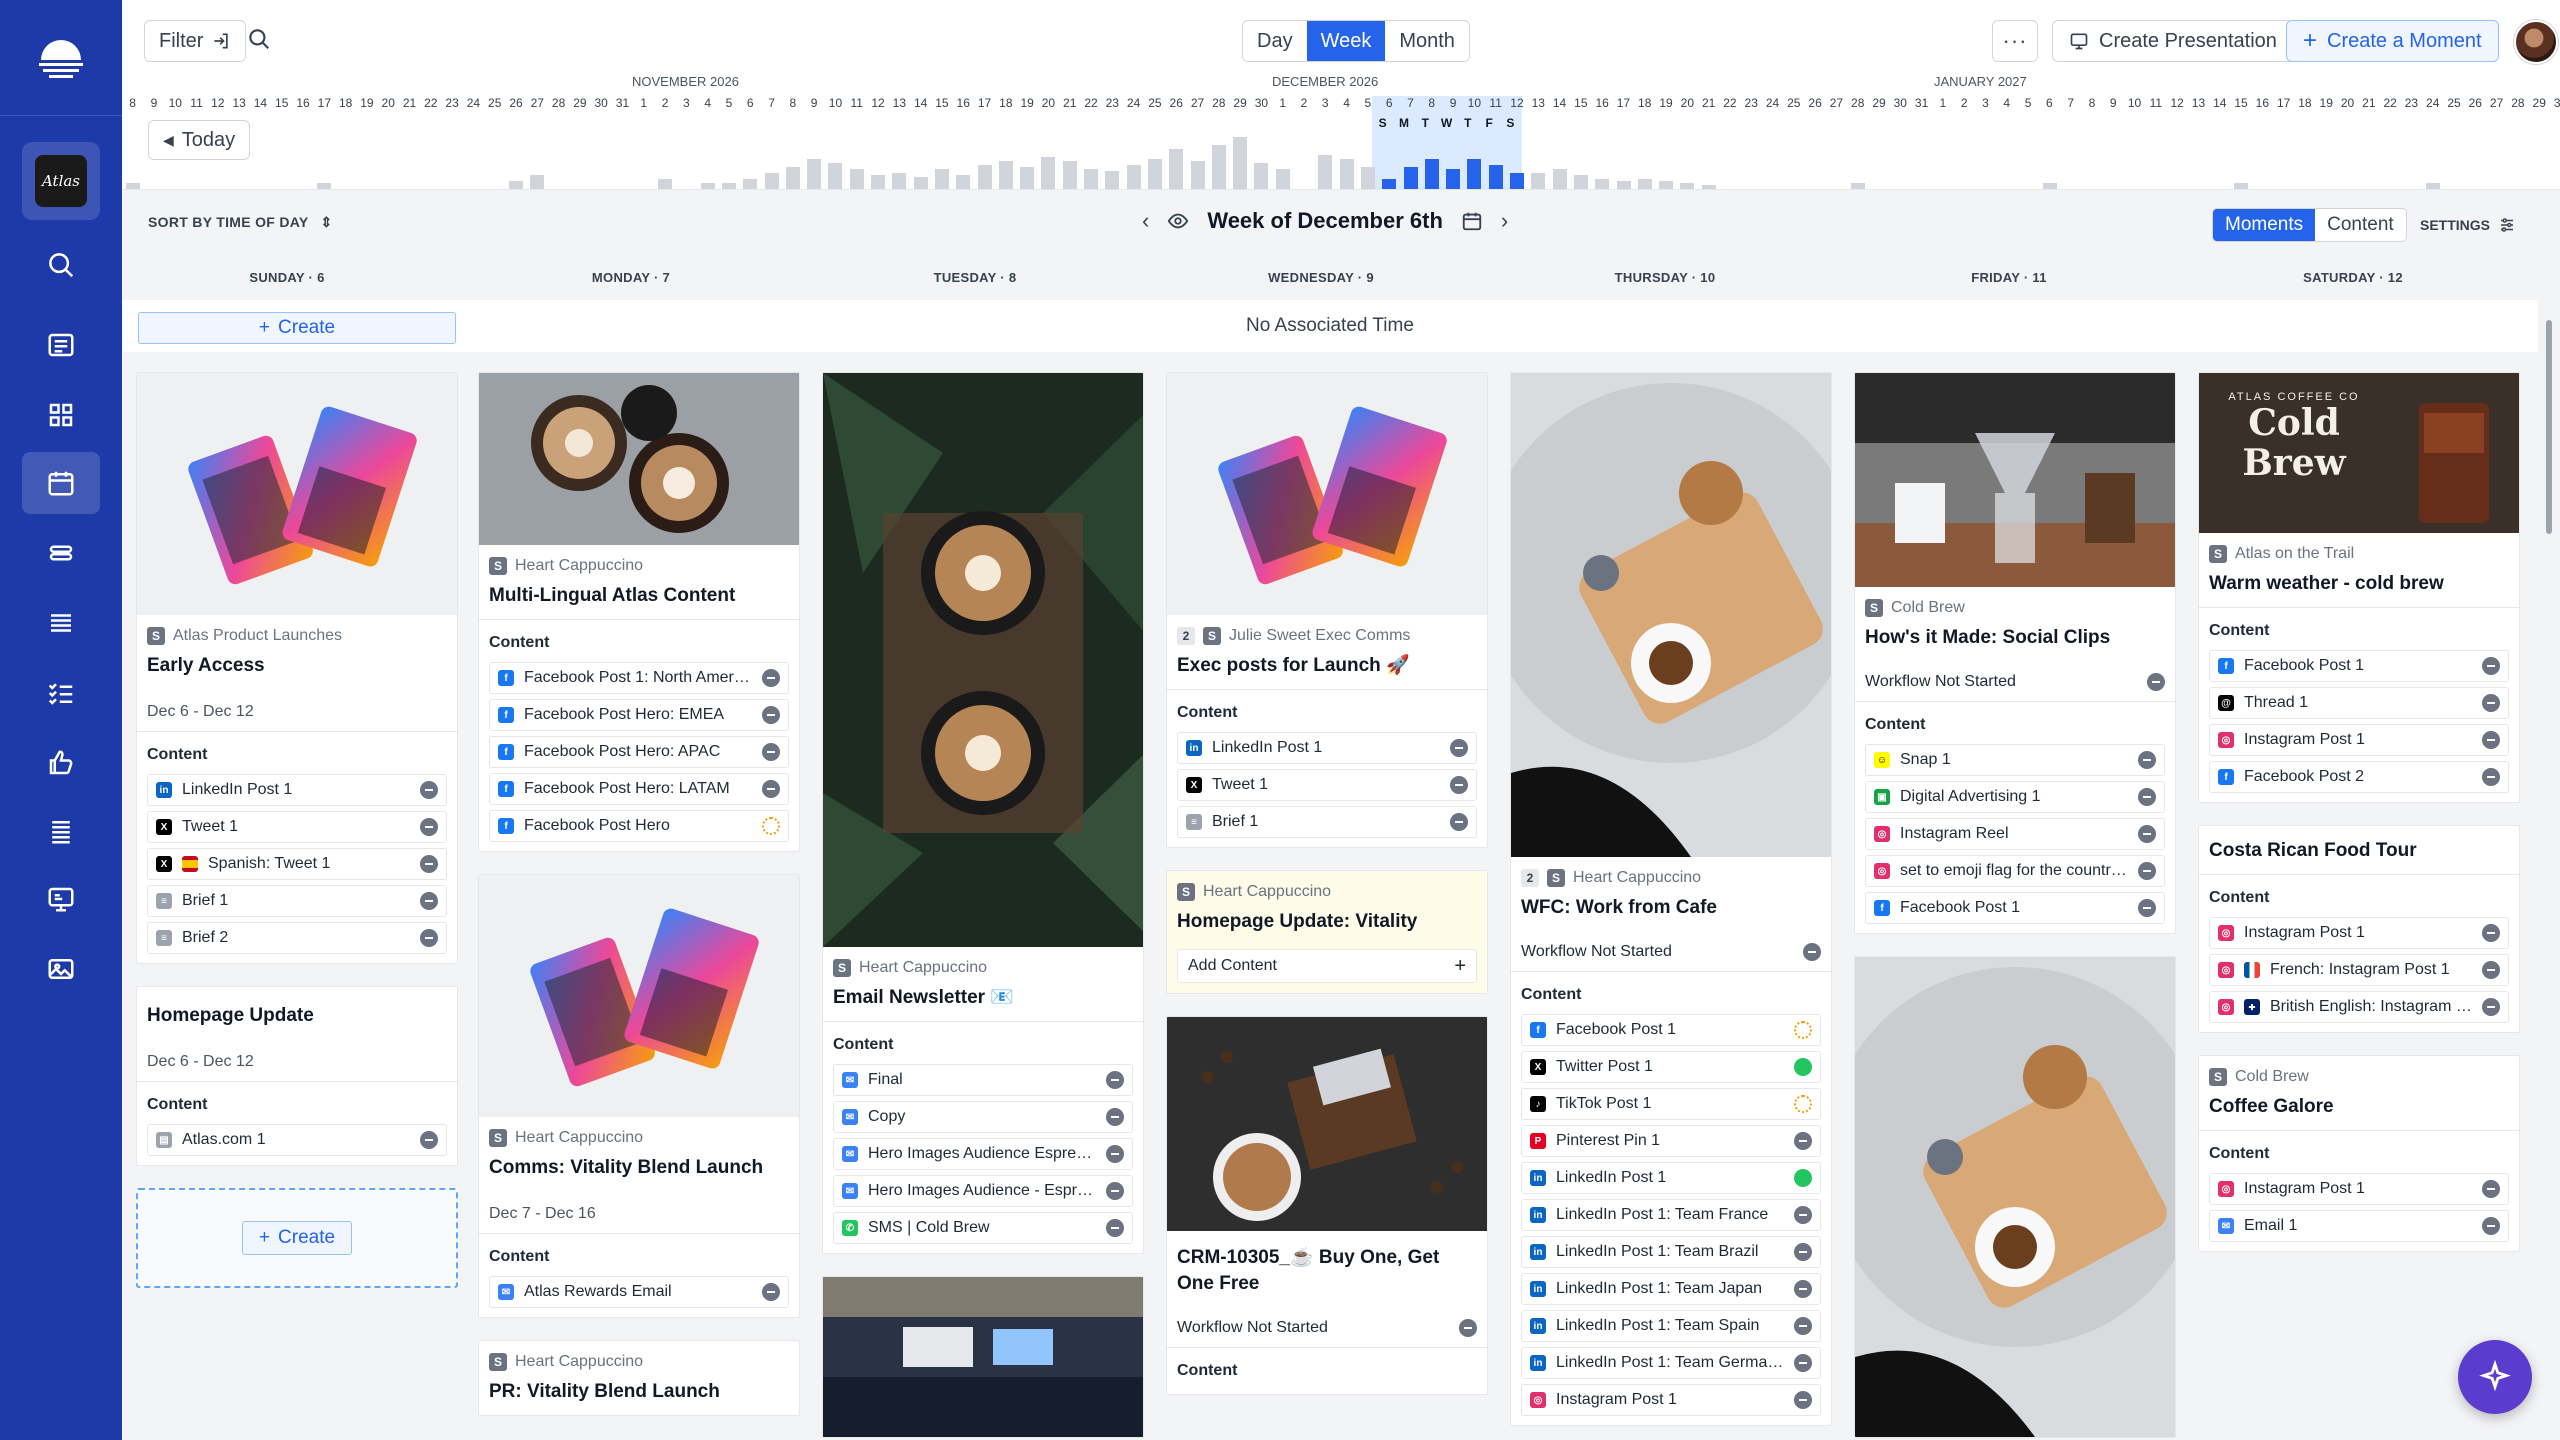 This screenshot has width=2560, height=1440. What do you see at coordinates (297, 790) in the screenshot?
I see `content-item: in LinkedIn Post 1` at bounding box center [297, 790].